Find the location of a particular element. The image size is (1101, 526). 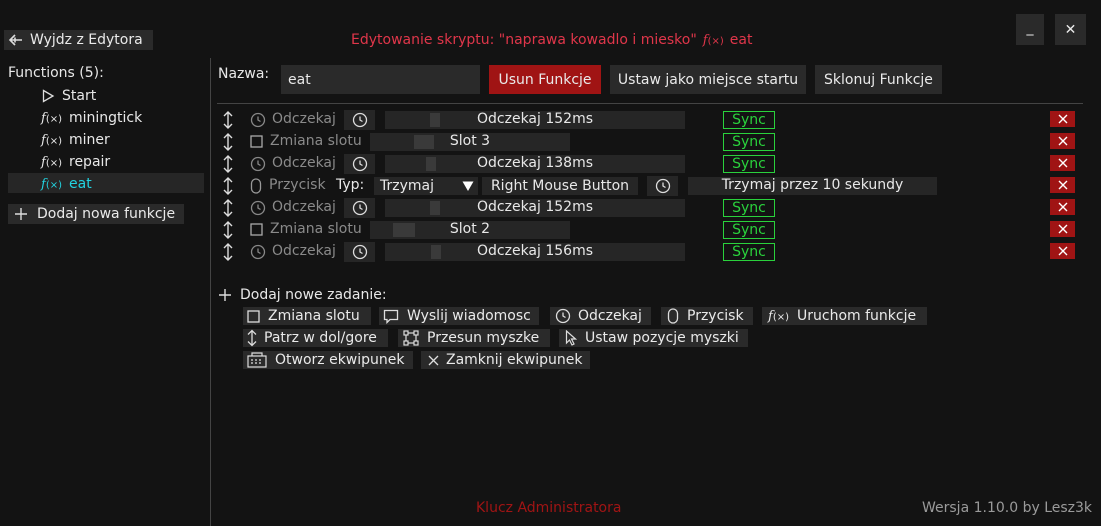

add-function-label: Dodaj nowa funkcje is located at coordinates (106, 214).